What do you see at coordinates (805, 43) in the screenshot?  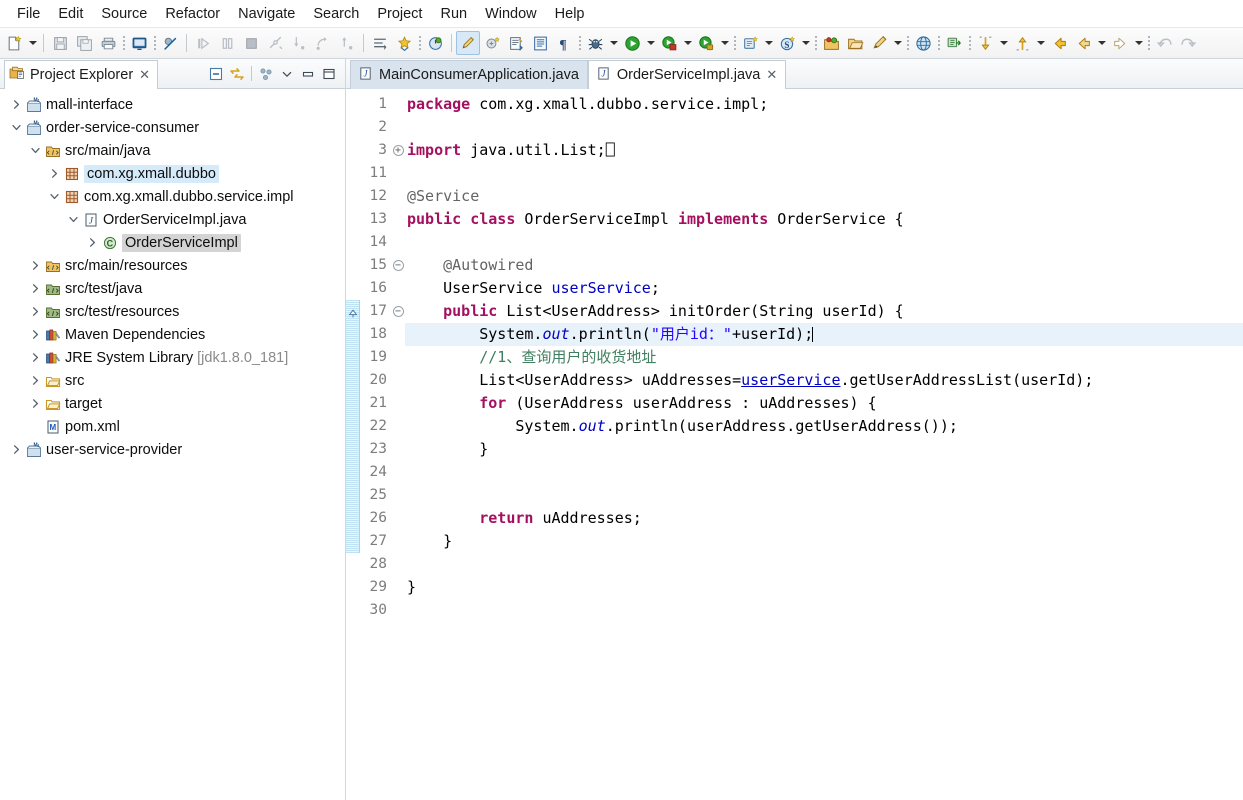 I see `svn-dropdown-arrow` at bounding box center [805, 43].